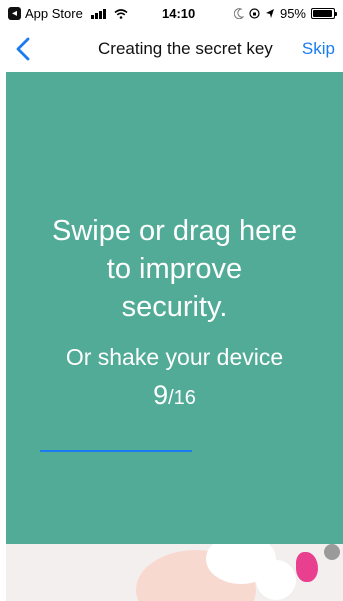 Image resolution: width=343 pixels, height=601 pixels. Describe the element at coordinates (336, 14) in the screenshot. I see `battery-tip` at that location.